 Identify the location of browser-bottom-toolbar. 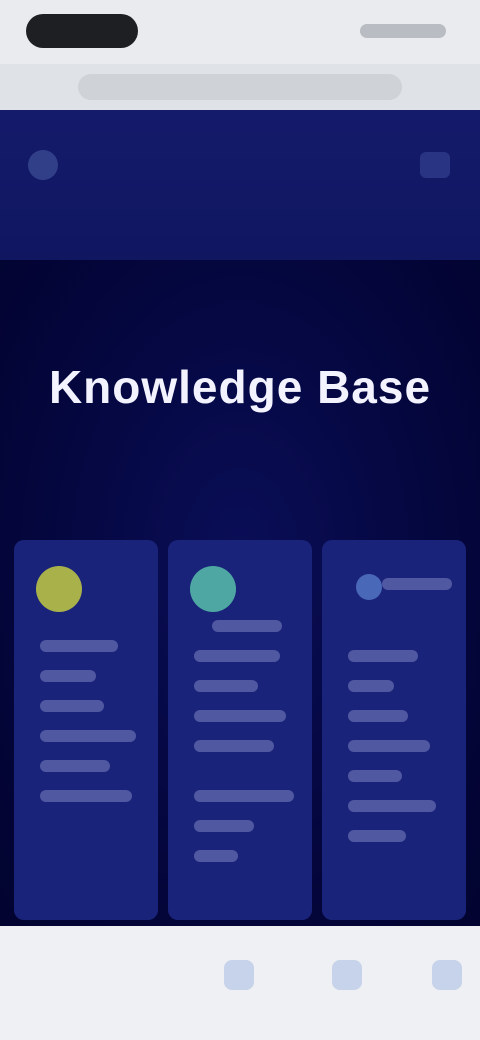
(240, 983).